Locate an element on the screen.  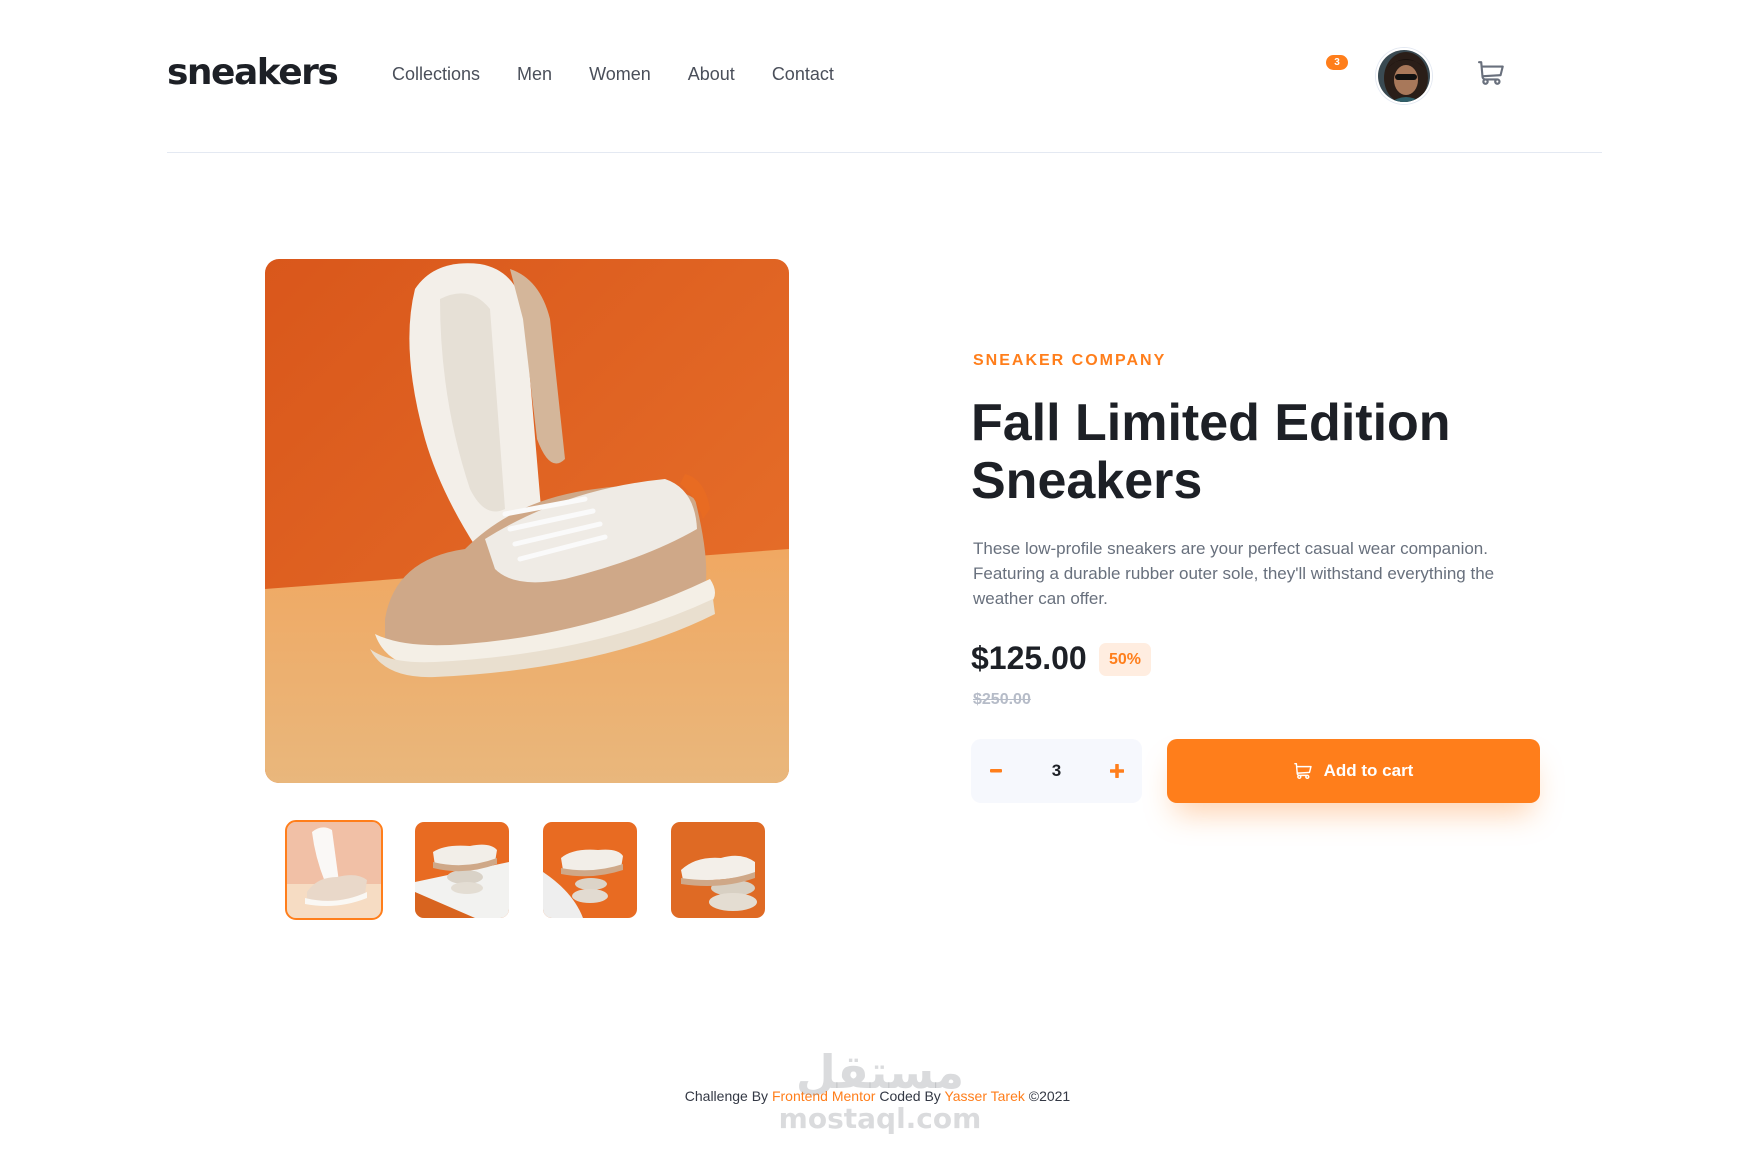
discount-badge: 50% is located at coordinates (1125, 659).